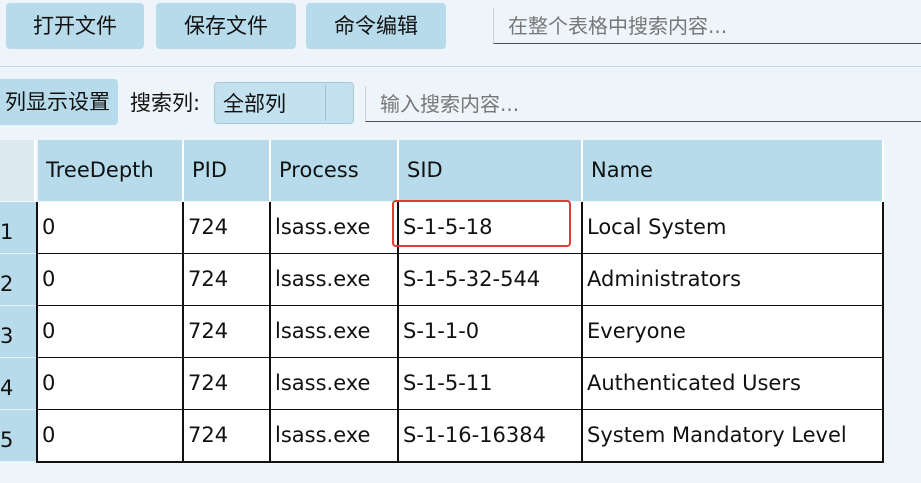 This screenshot has height=483, width=921. I want to click on open-file-button: 打开文件, so click(75, 26).